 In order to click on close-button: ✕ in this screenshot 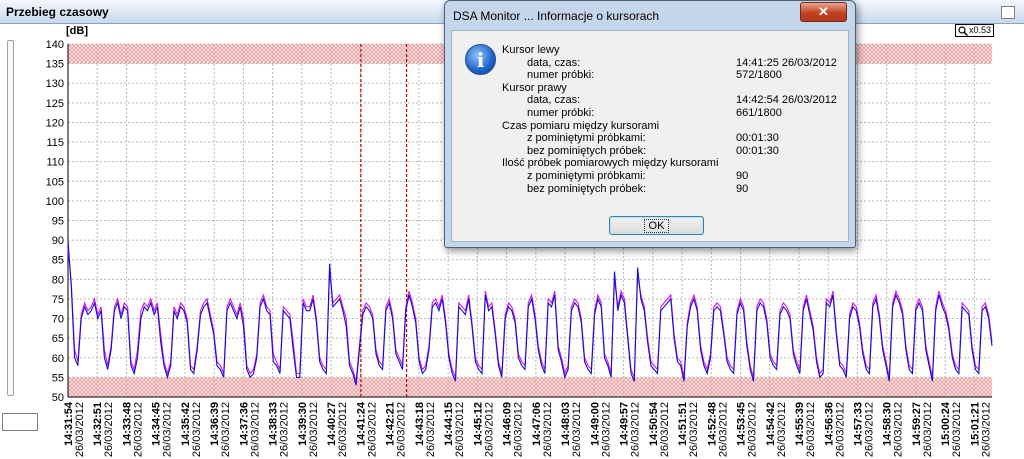, I will do `click(823, 12)`.